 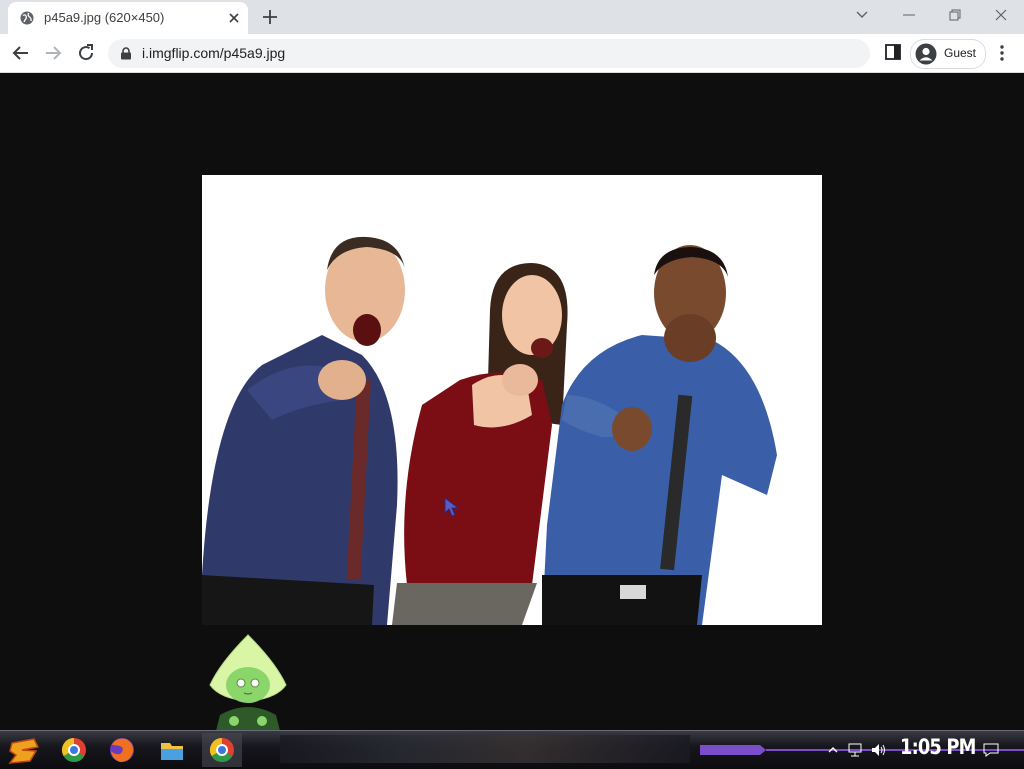 What do you see at coordinates (833, 750) in the screenshot?
I see `chevron-up-icon` at bounding box center [833, 750].